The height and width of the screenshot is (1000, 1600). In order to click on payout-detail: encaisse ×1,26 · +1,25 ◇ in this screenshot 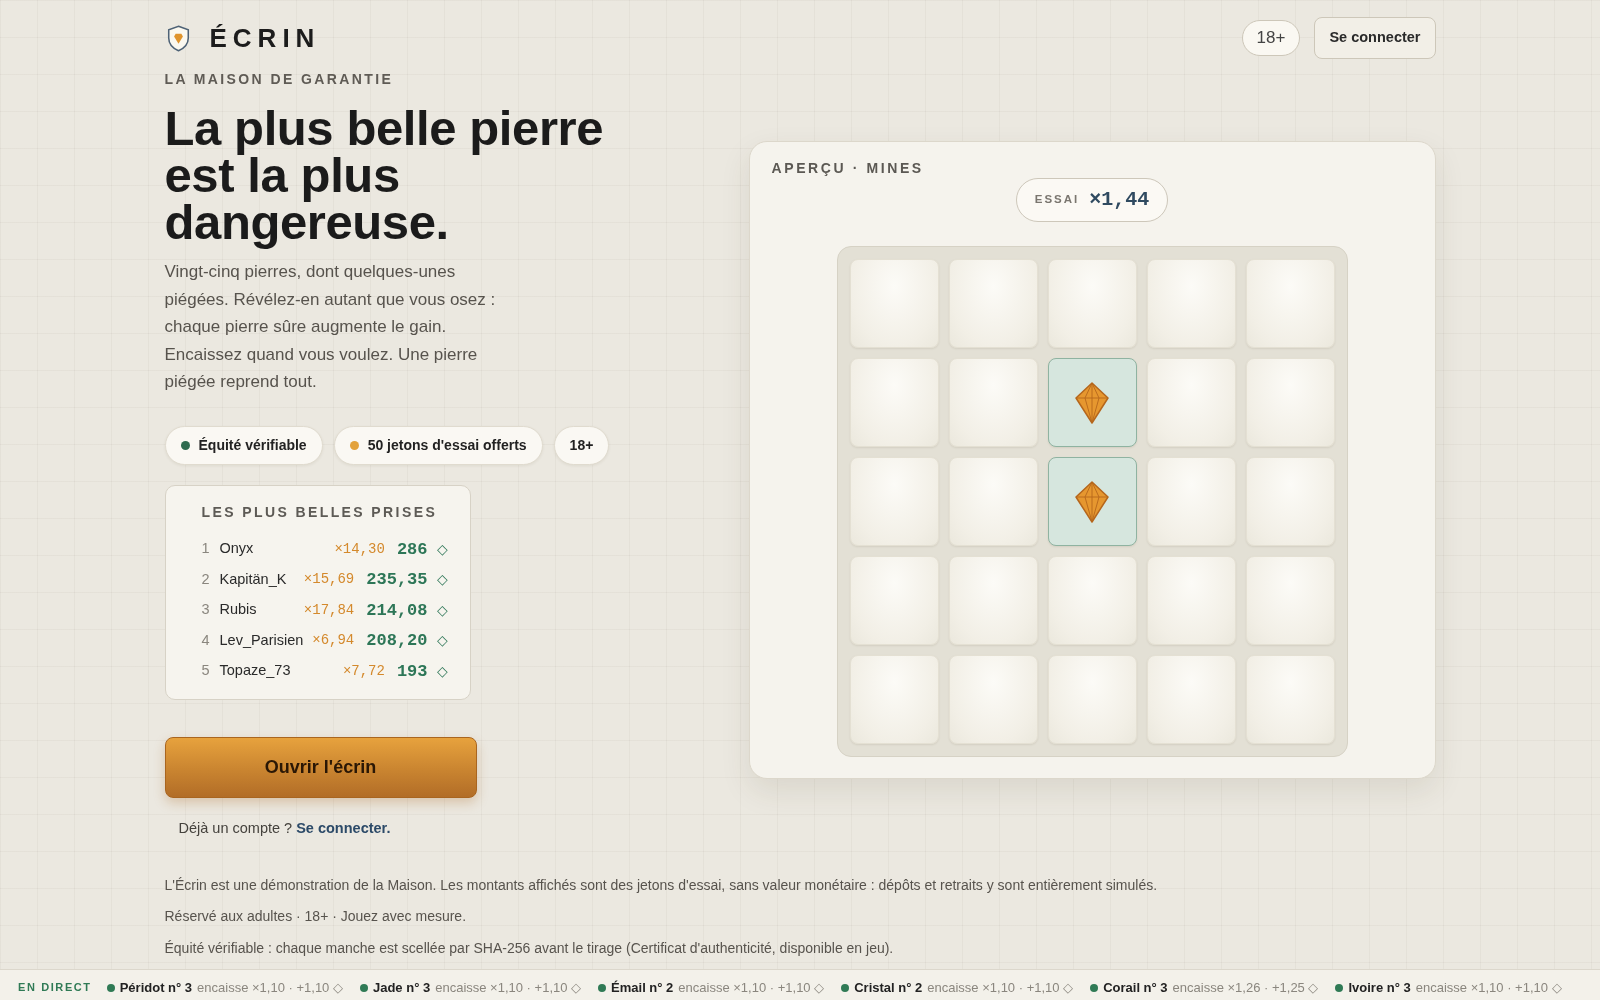, I will do `click(1245, 987)`.